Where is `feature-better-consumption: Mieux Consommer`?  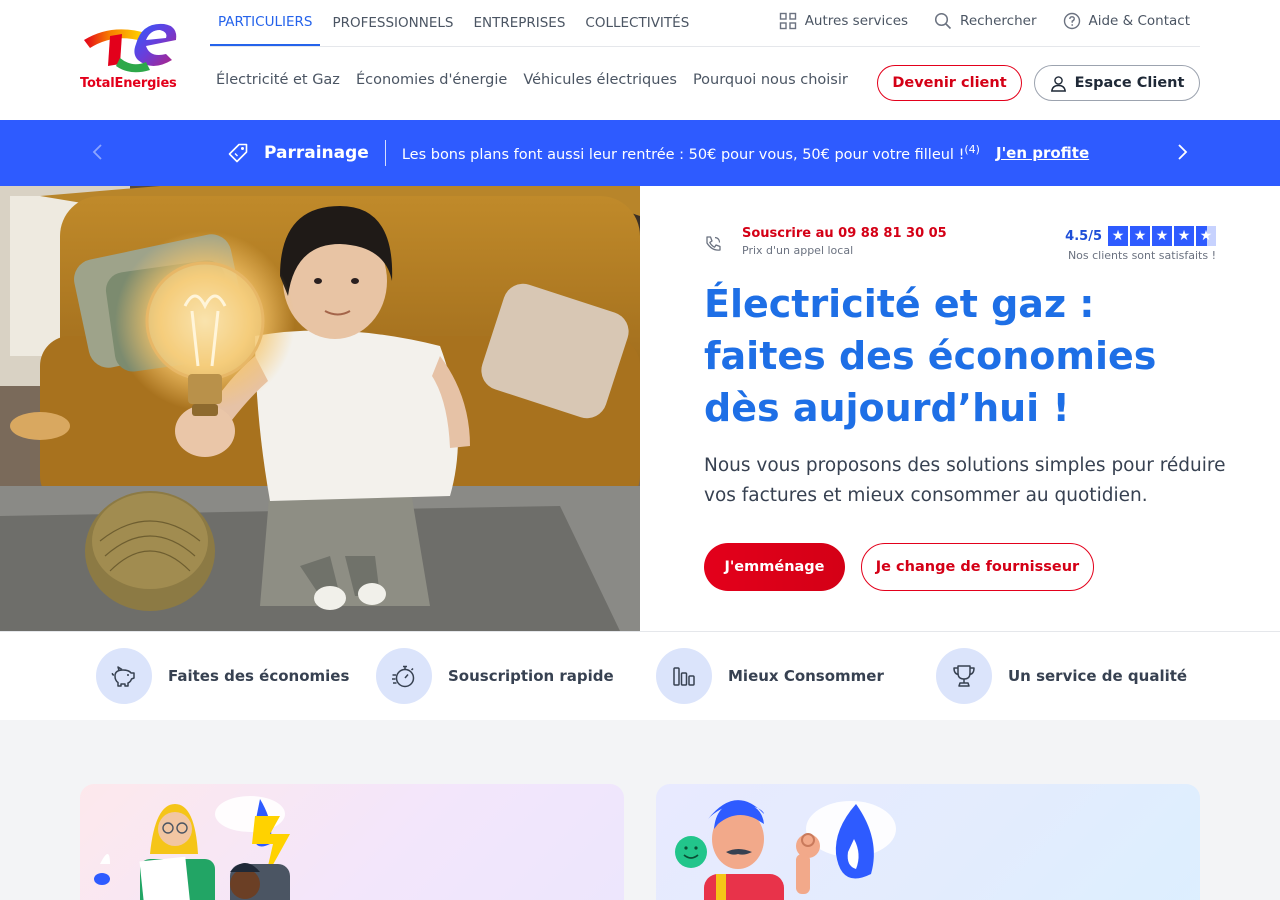 feature-better-consumption: Mieux Consommer is located at coordinates (770, 676).